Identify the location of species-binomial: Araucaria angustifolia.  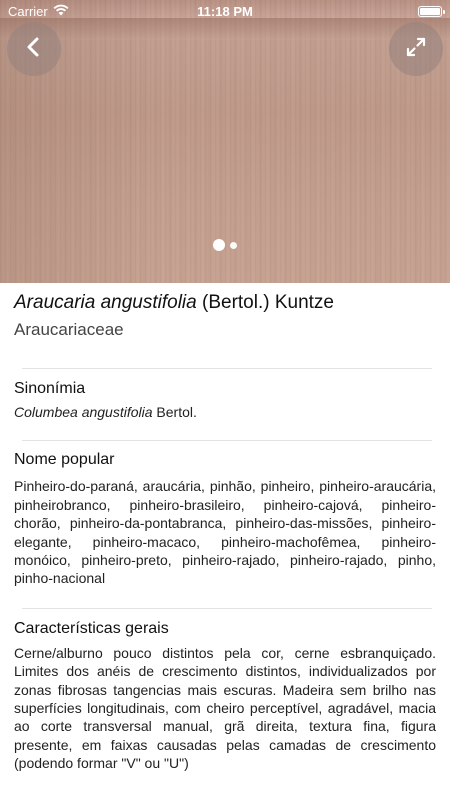
(105, 302).